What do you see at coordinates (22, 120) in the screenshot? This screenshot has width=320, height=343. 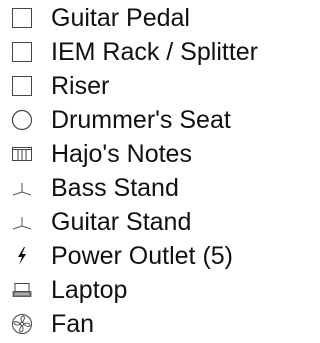 I see `circle-outline-icon` at bounding box center [22, 120].